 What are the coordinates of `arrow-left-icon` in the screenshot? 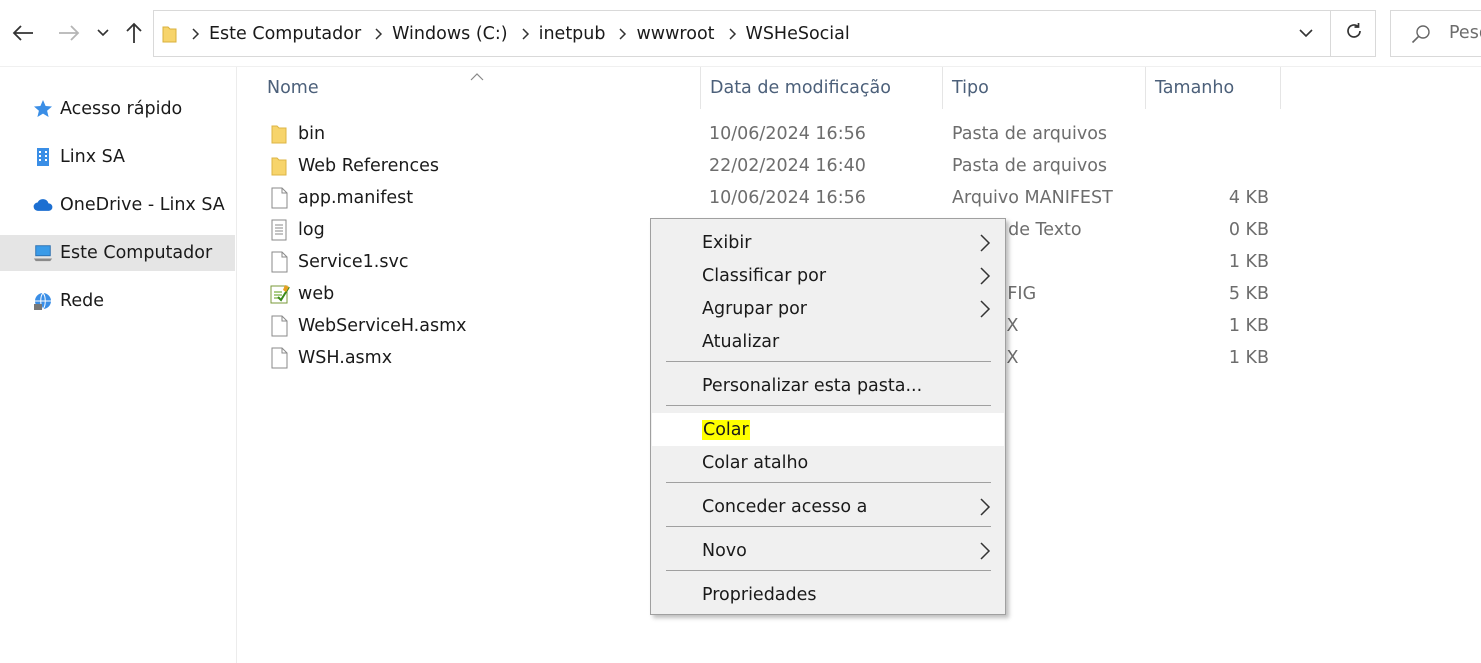 It's located at (23, 33).